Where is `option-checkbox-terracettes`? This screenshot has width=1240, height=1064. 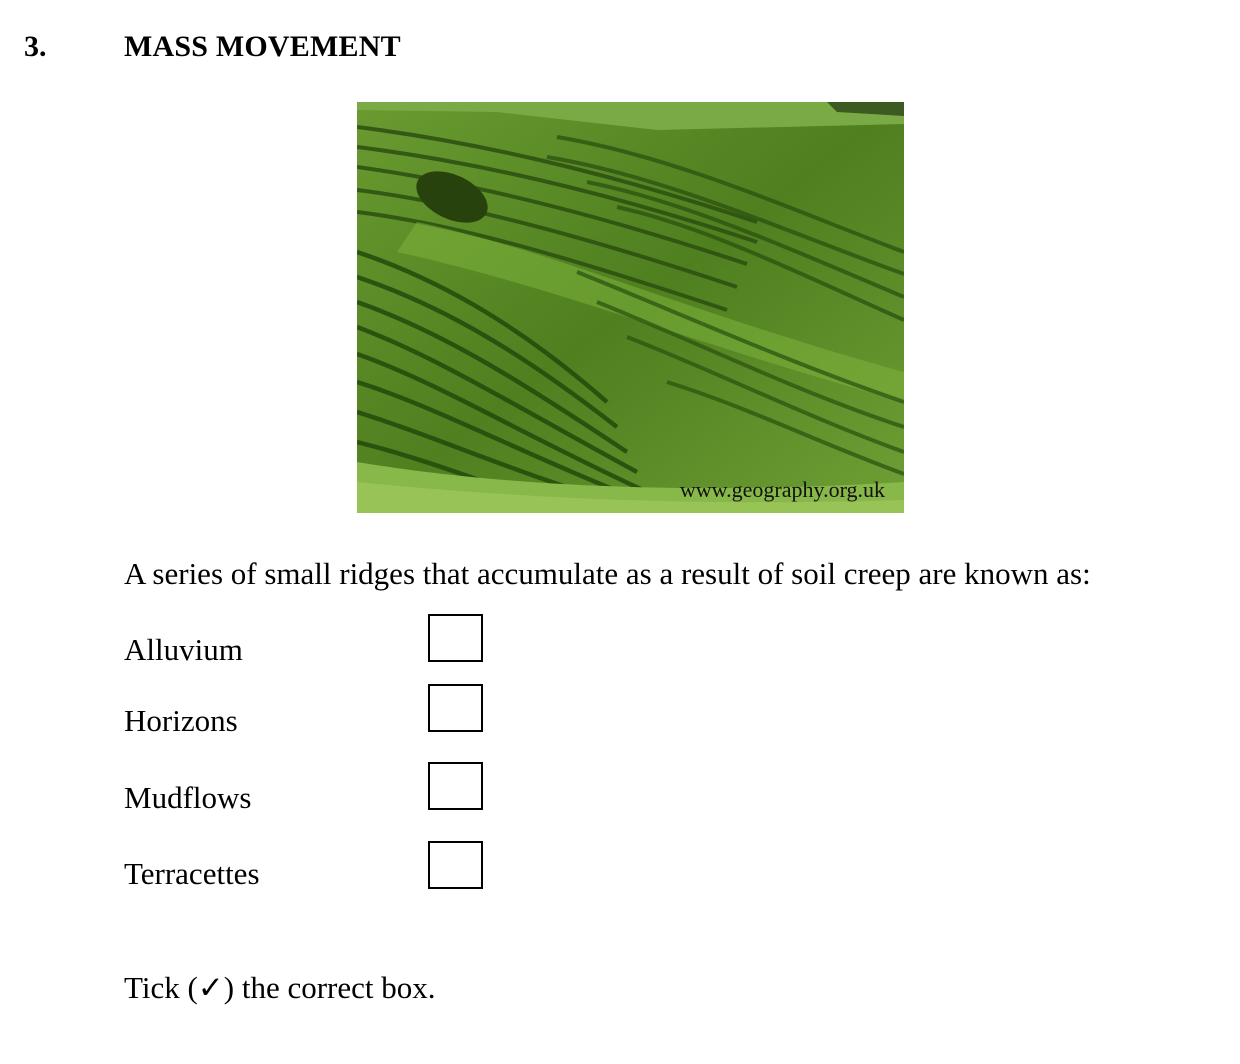 option-checkbox-terracettes is located at coordinates (455, 865).